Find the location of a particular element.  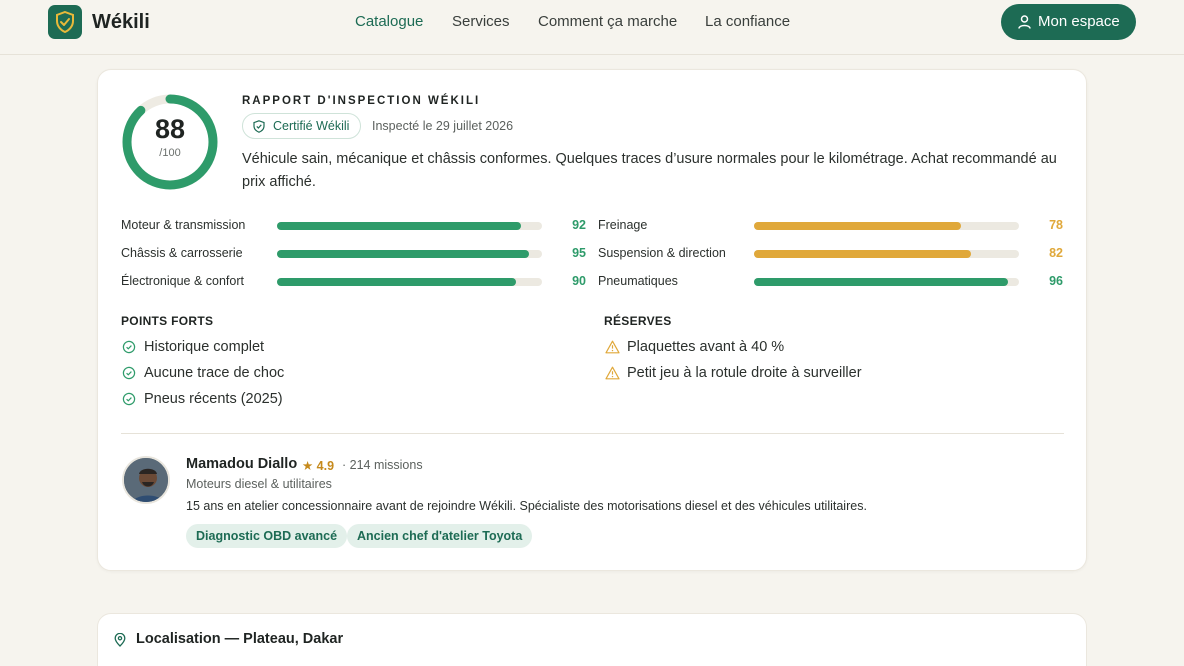

criterion-value: 96 is located at coordinates (1056, 281).